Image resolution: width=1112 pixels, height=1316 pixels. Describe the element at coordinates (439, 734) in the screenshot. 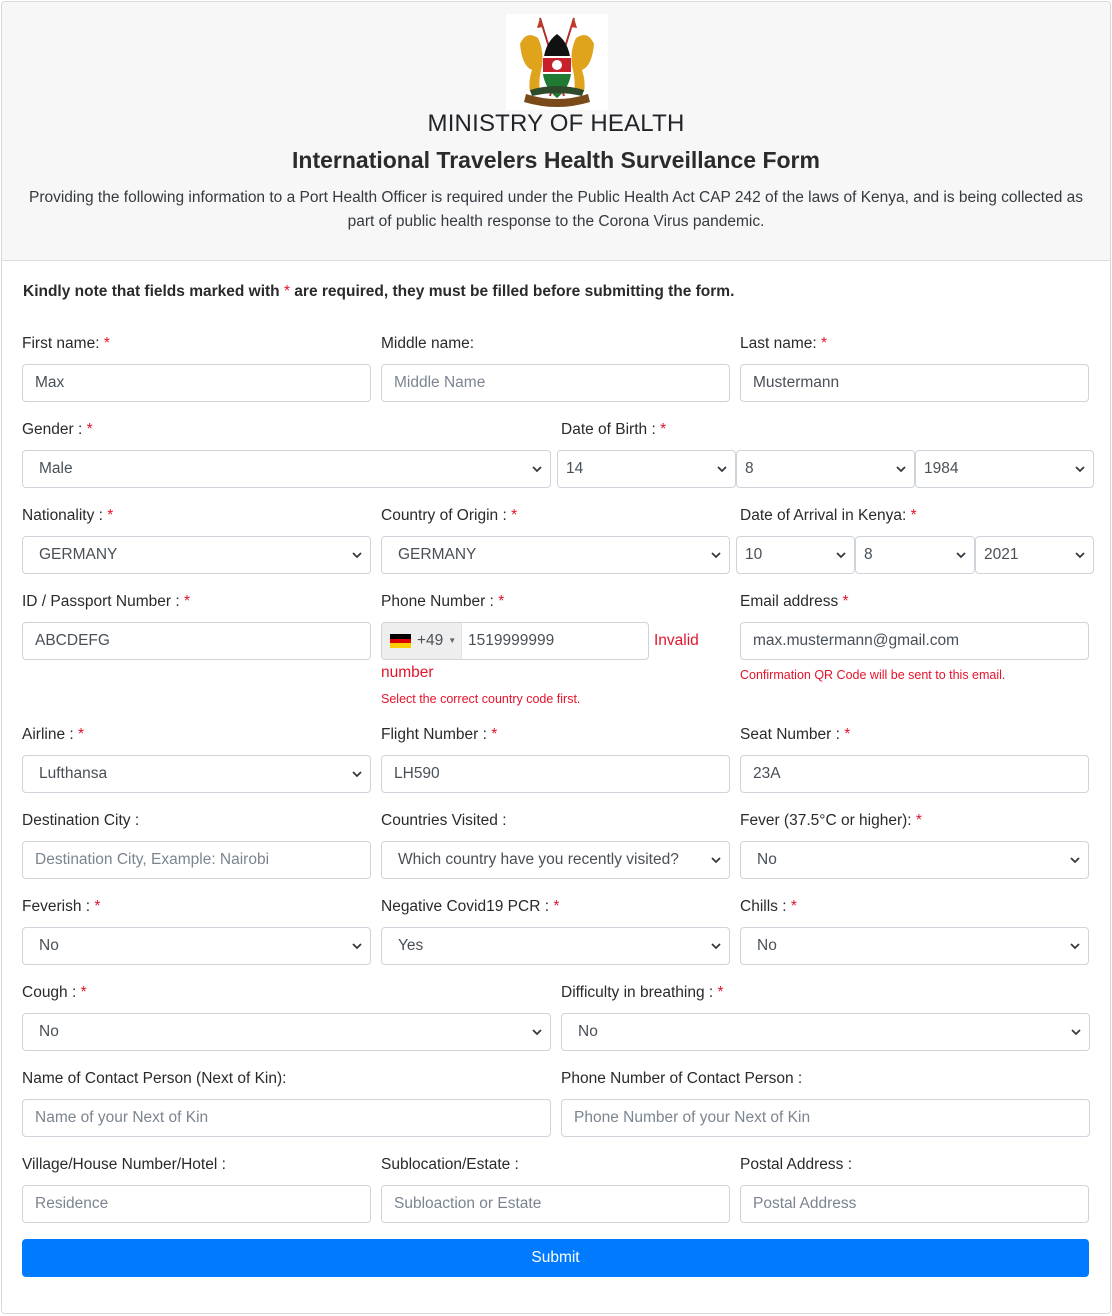

I see `flight-label: Flight Number : *` at that location.